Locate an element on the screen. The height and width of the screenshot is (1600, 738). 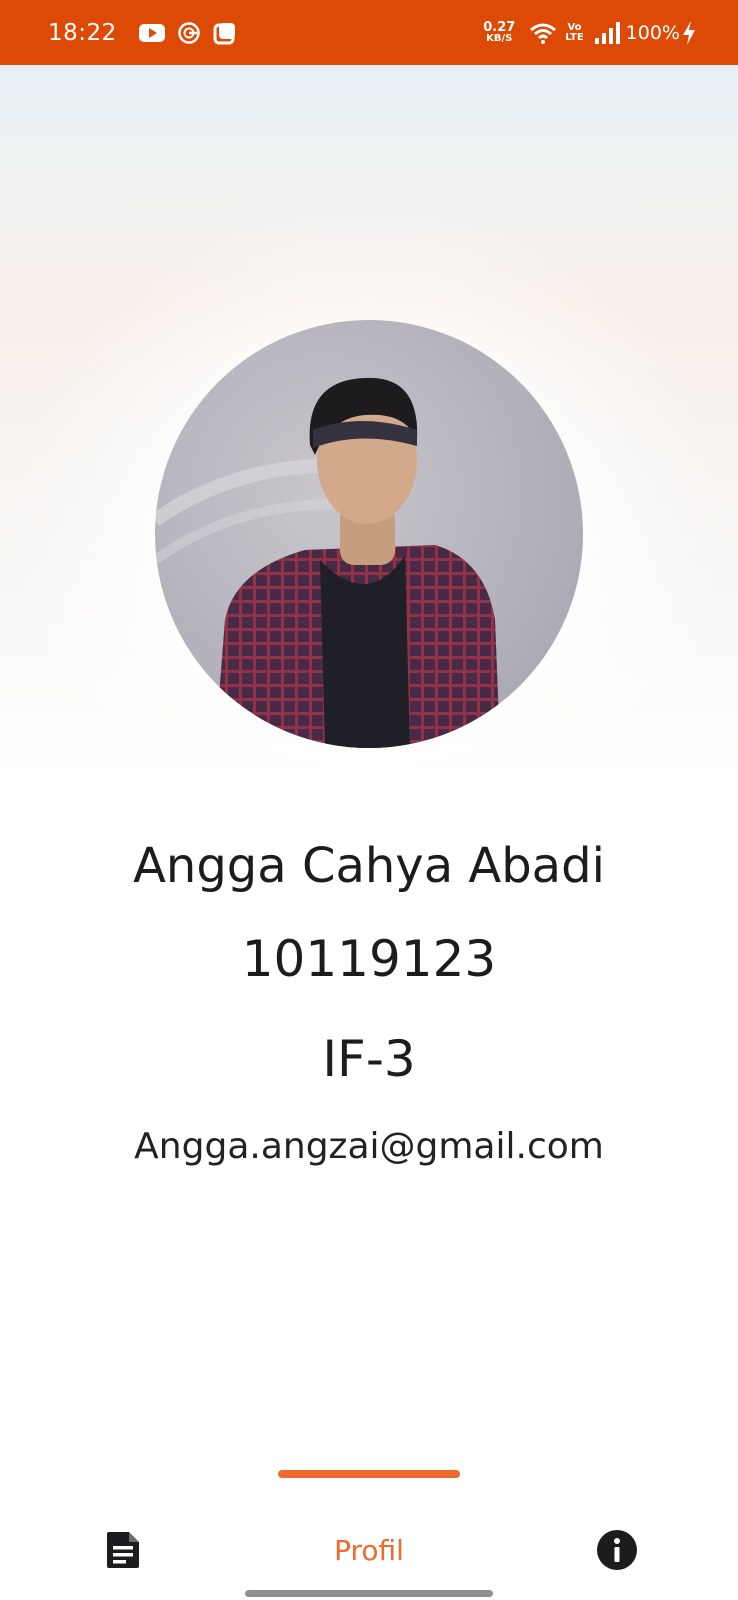
net-speed-unit: KB/S is located at coordinates (499, 38).